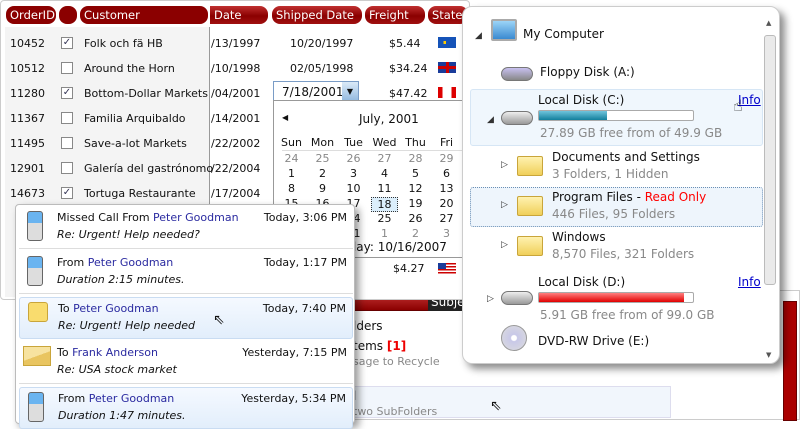 The height and width of the screenshot is (429, 800). I want to click on folder-summary: 446 Files, 95 Folders, so click(614, 214).